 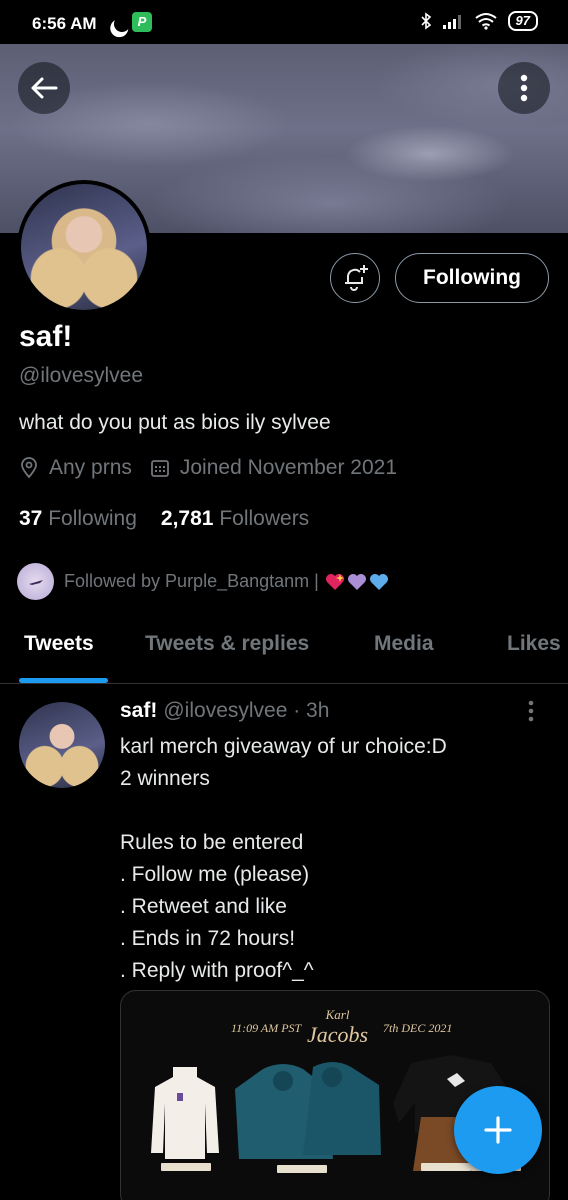 What do you see at coordinates (122, 24) in the screenshot?
I see `moon-icon` at bounding box center [122, 24].